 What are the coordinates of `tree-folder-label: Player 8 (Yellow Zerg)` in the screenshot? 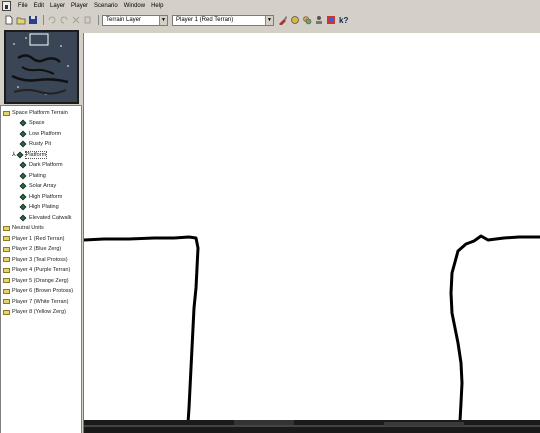 It's located at (39, 312).